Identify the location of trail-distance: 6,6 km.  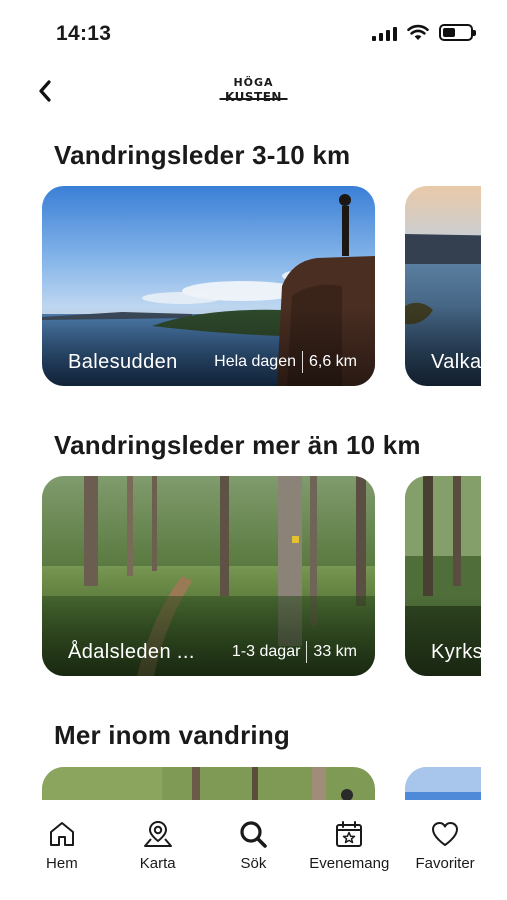
(332, 361).